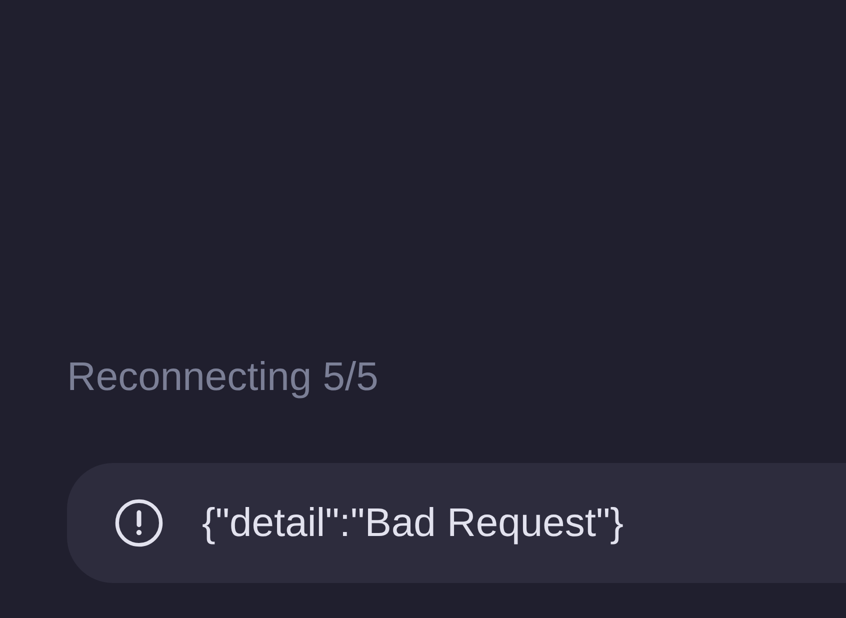  I want to click on exclamation-circle-icon, so click(139, 523).